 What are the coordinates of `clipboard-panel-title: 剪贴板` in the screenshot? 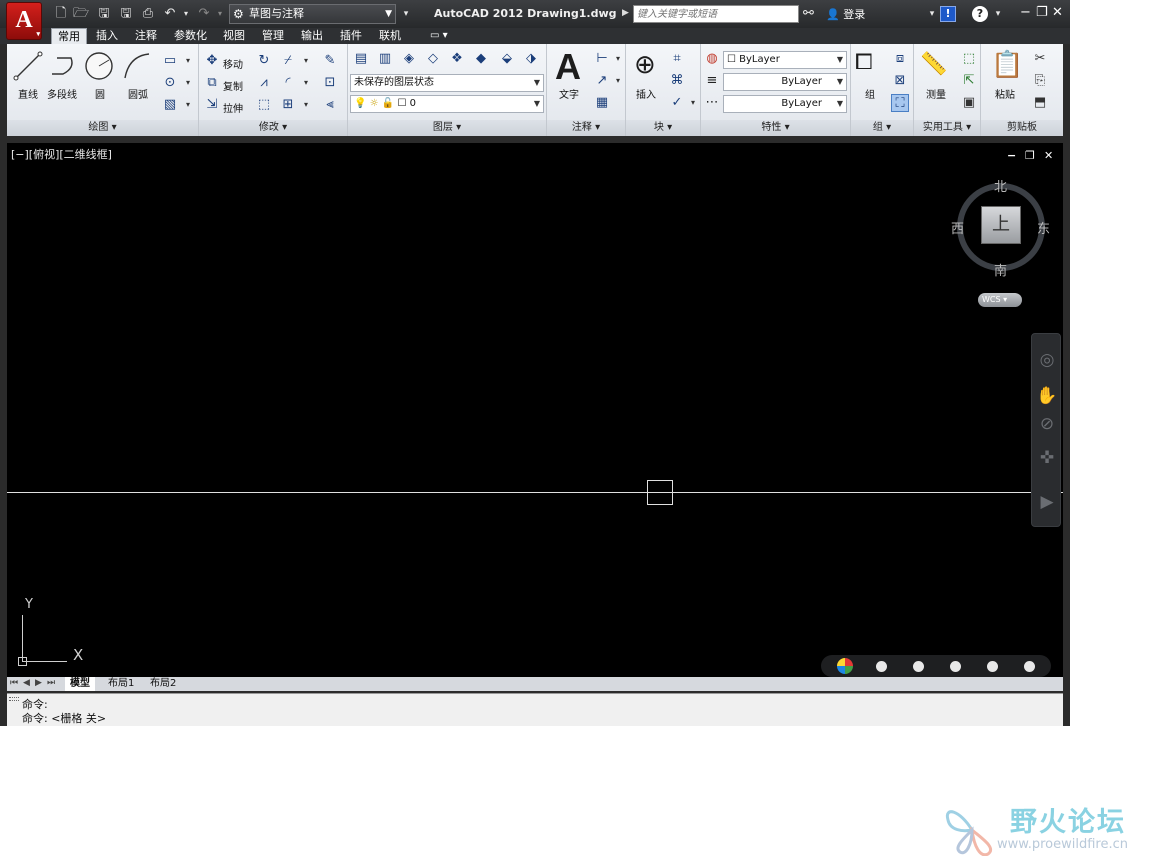 It's located at (1022, 128).